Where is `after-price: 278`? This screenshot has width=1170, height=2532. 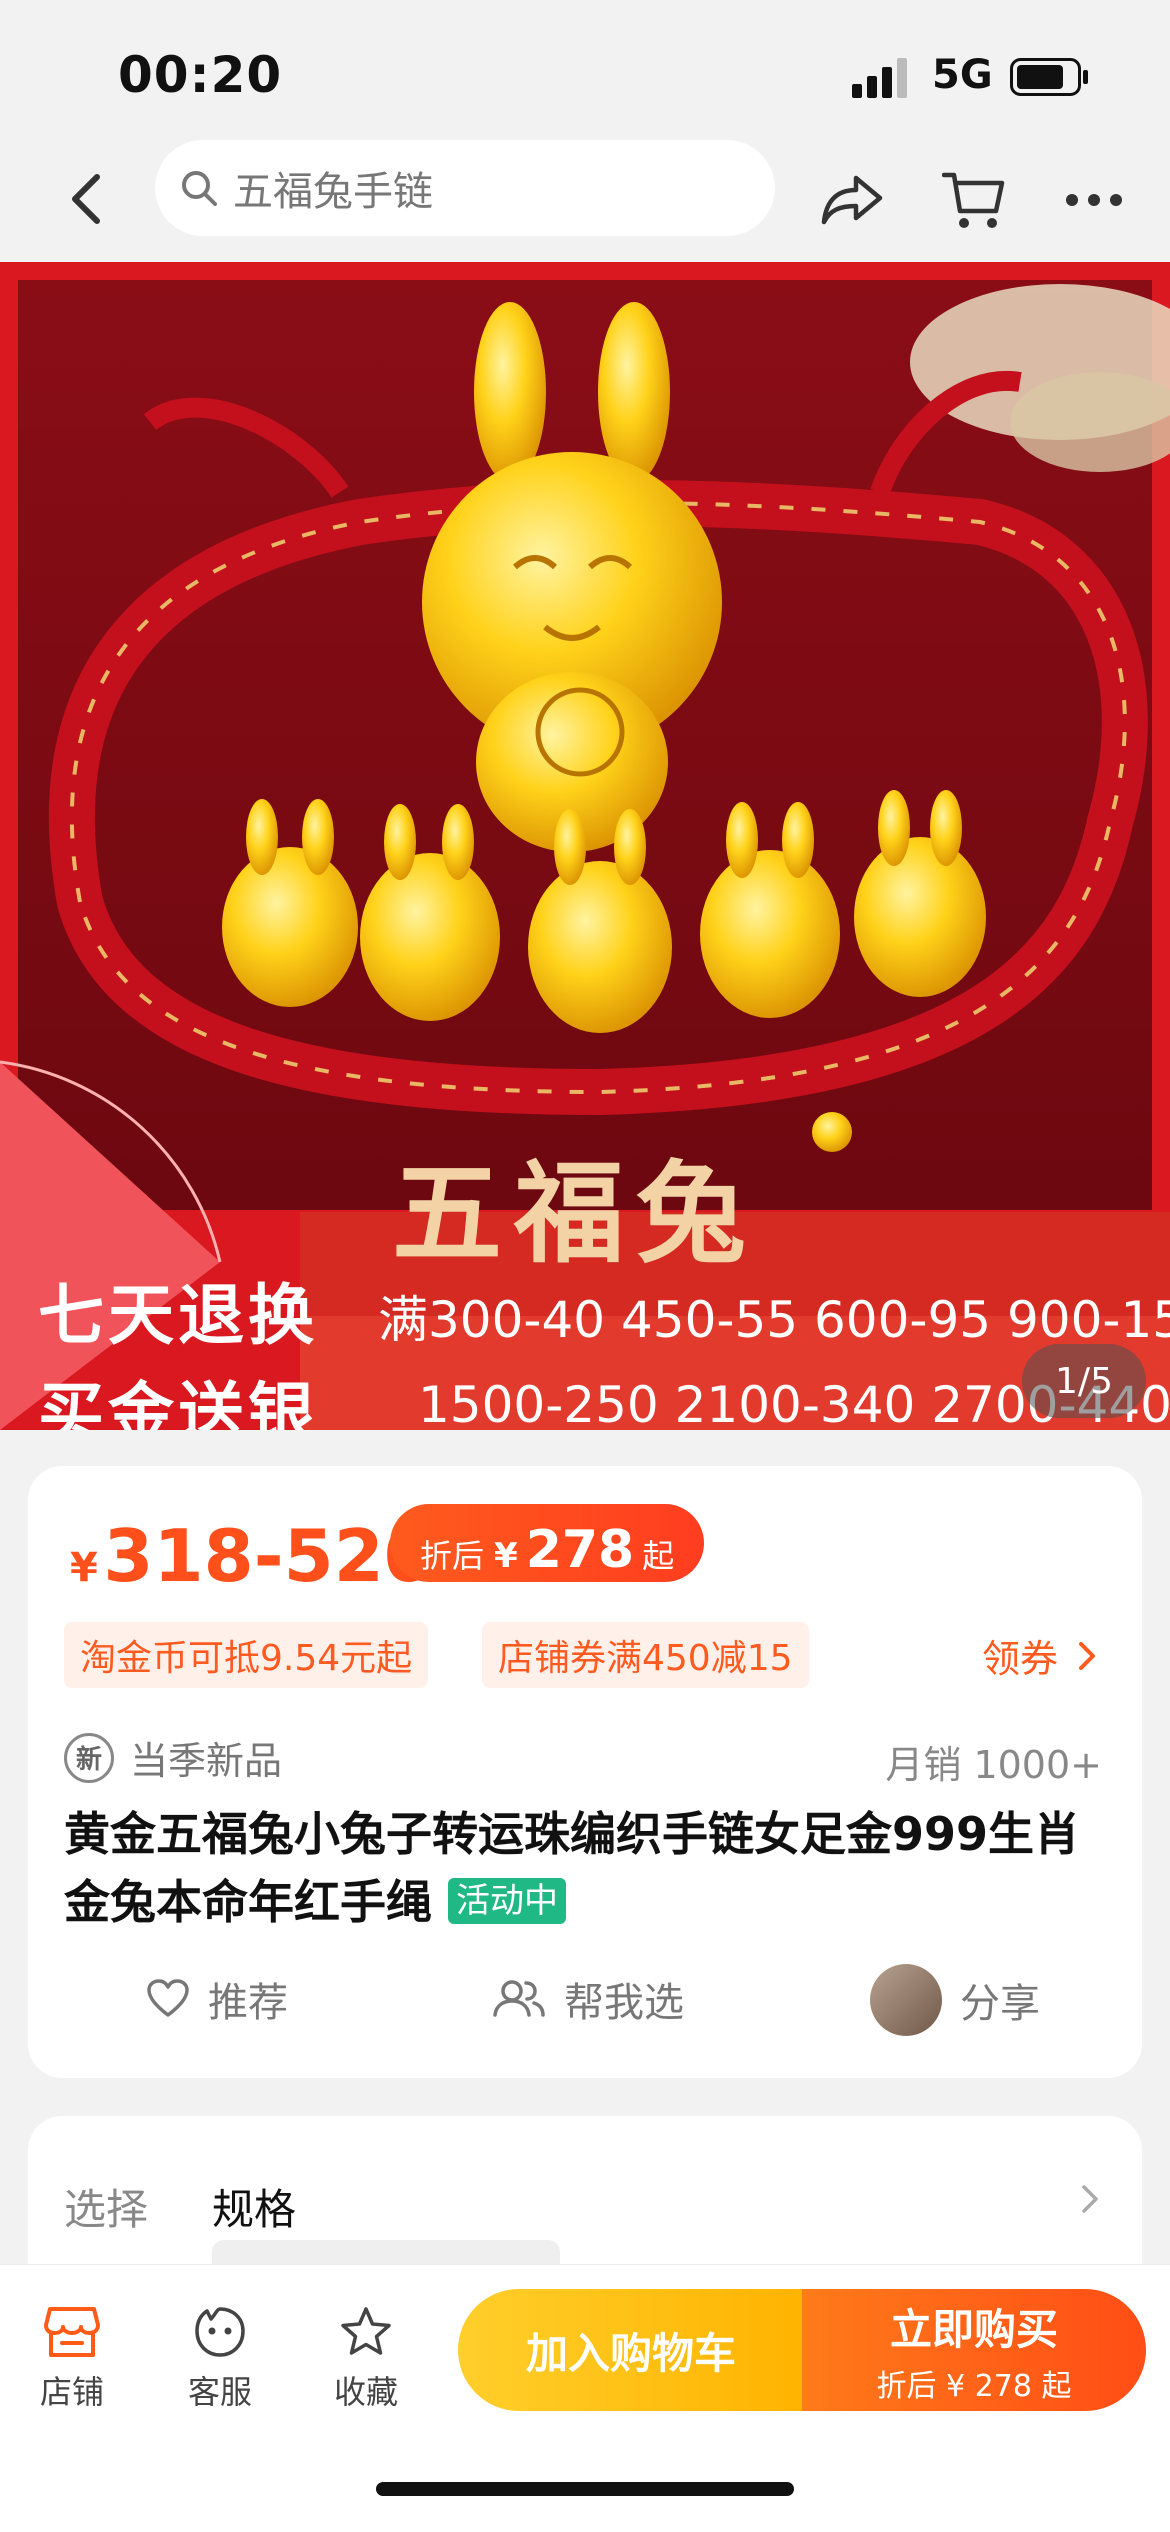
after-price: 278 is located at coordinates (580, 1550).